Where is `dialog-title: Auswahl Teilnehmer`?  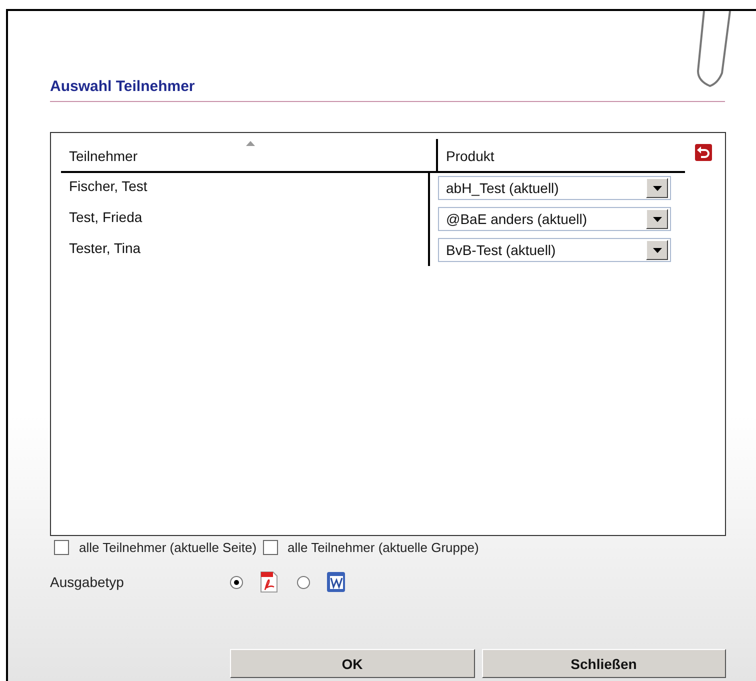
dialog-title: Auswahl Teilnehmer is located at coordinates (387, 56).